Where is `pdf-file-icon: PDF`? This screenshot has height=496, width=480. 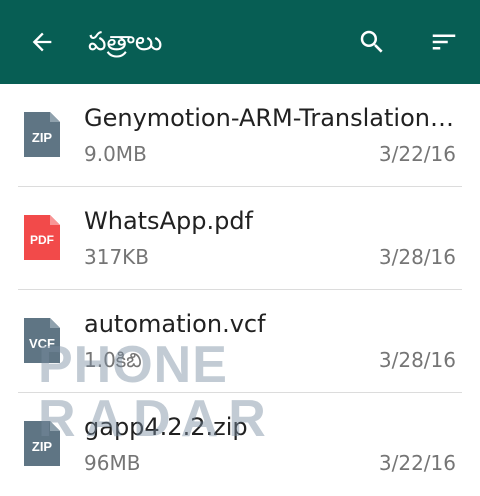 pdf-file-icon: PDF is located at coordinates (42, 237).